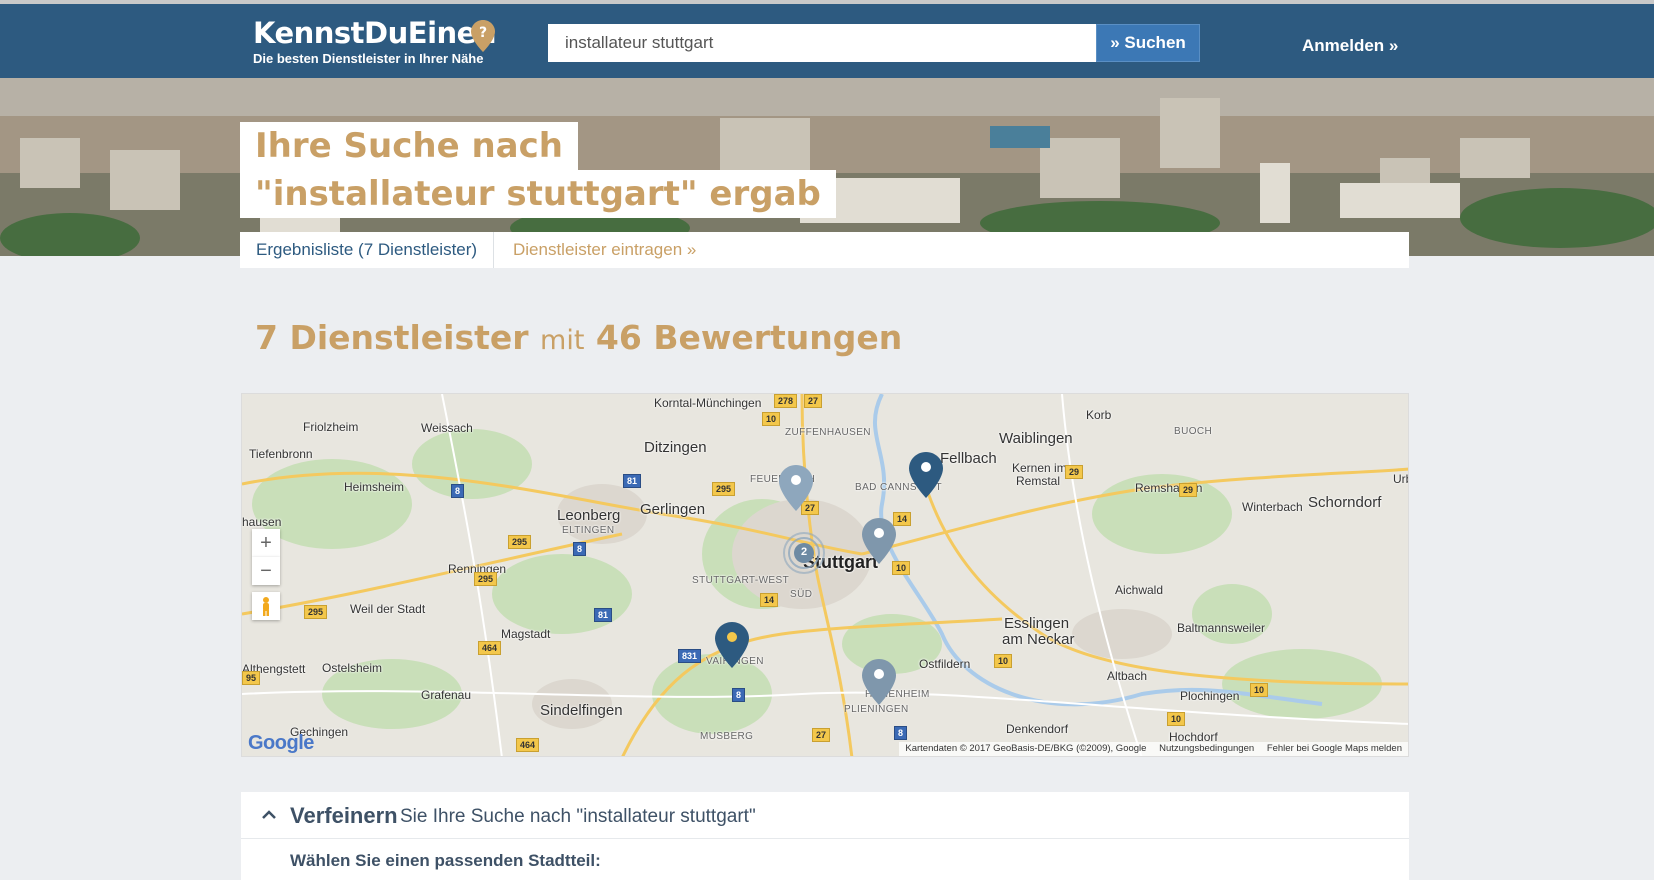  Describe the element at coordinates (732, 645) in the screenshot. I see `map-pin-selected-icon` at that location.